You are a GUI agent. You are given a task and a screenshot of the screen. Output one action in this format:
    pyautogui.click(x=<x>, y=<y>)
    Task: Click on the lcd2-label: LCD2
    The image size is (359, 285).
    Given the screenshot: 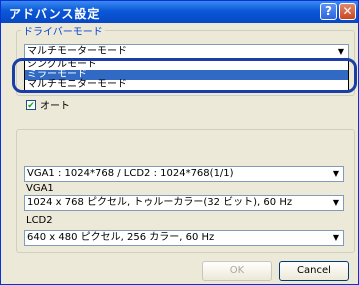 What is the action you would take?
    pyautogui.click(x=39, y=220)
    